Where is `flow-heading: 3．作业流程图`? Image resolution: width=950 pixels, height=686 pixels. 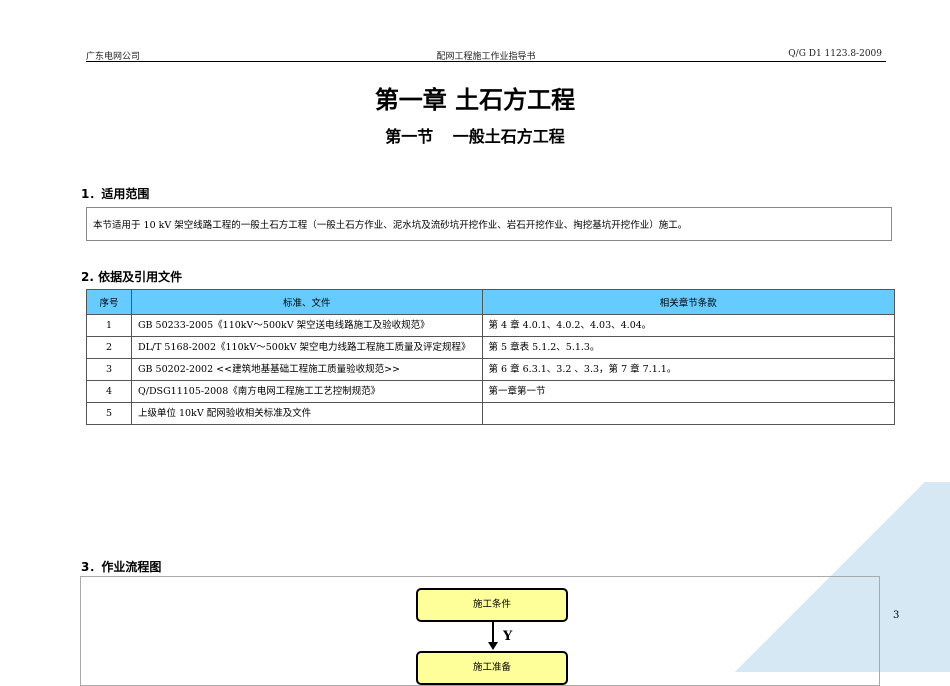
flow-heading: 3．作业流程图 is located at coordinates (121, 567).